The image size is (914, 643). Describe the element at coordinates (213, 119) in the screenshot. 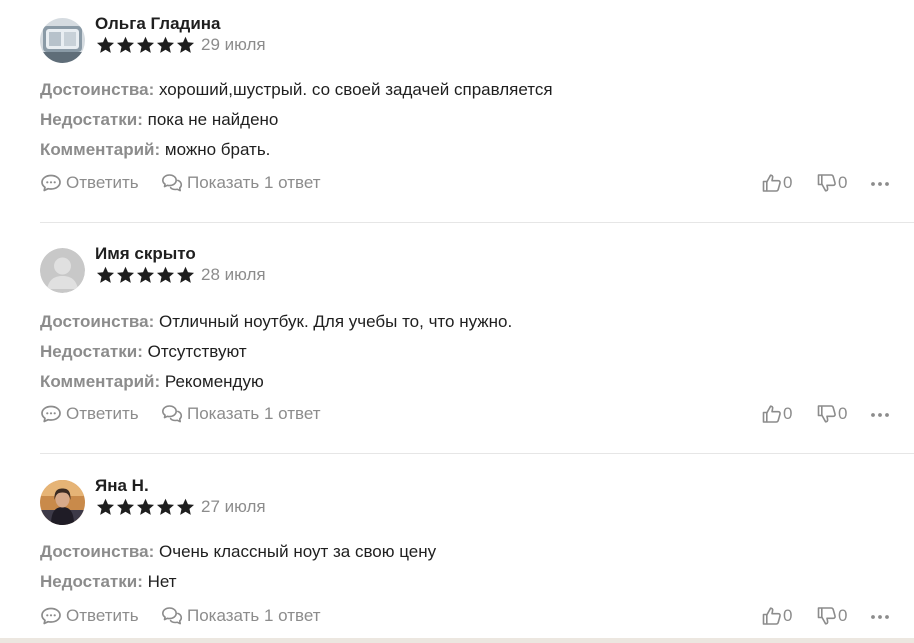

I see `cons-text: пока не найдено` at that location.